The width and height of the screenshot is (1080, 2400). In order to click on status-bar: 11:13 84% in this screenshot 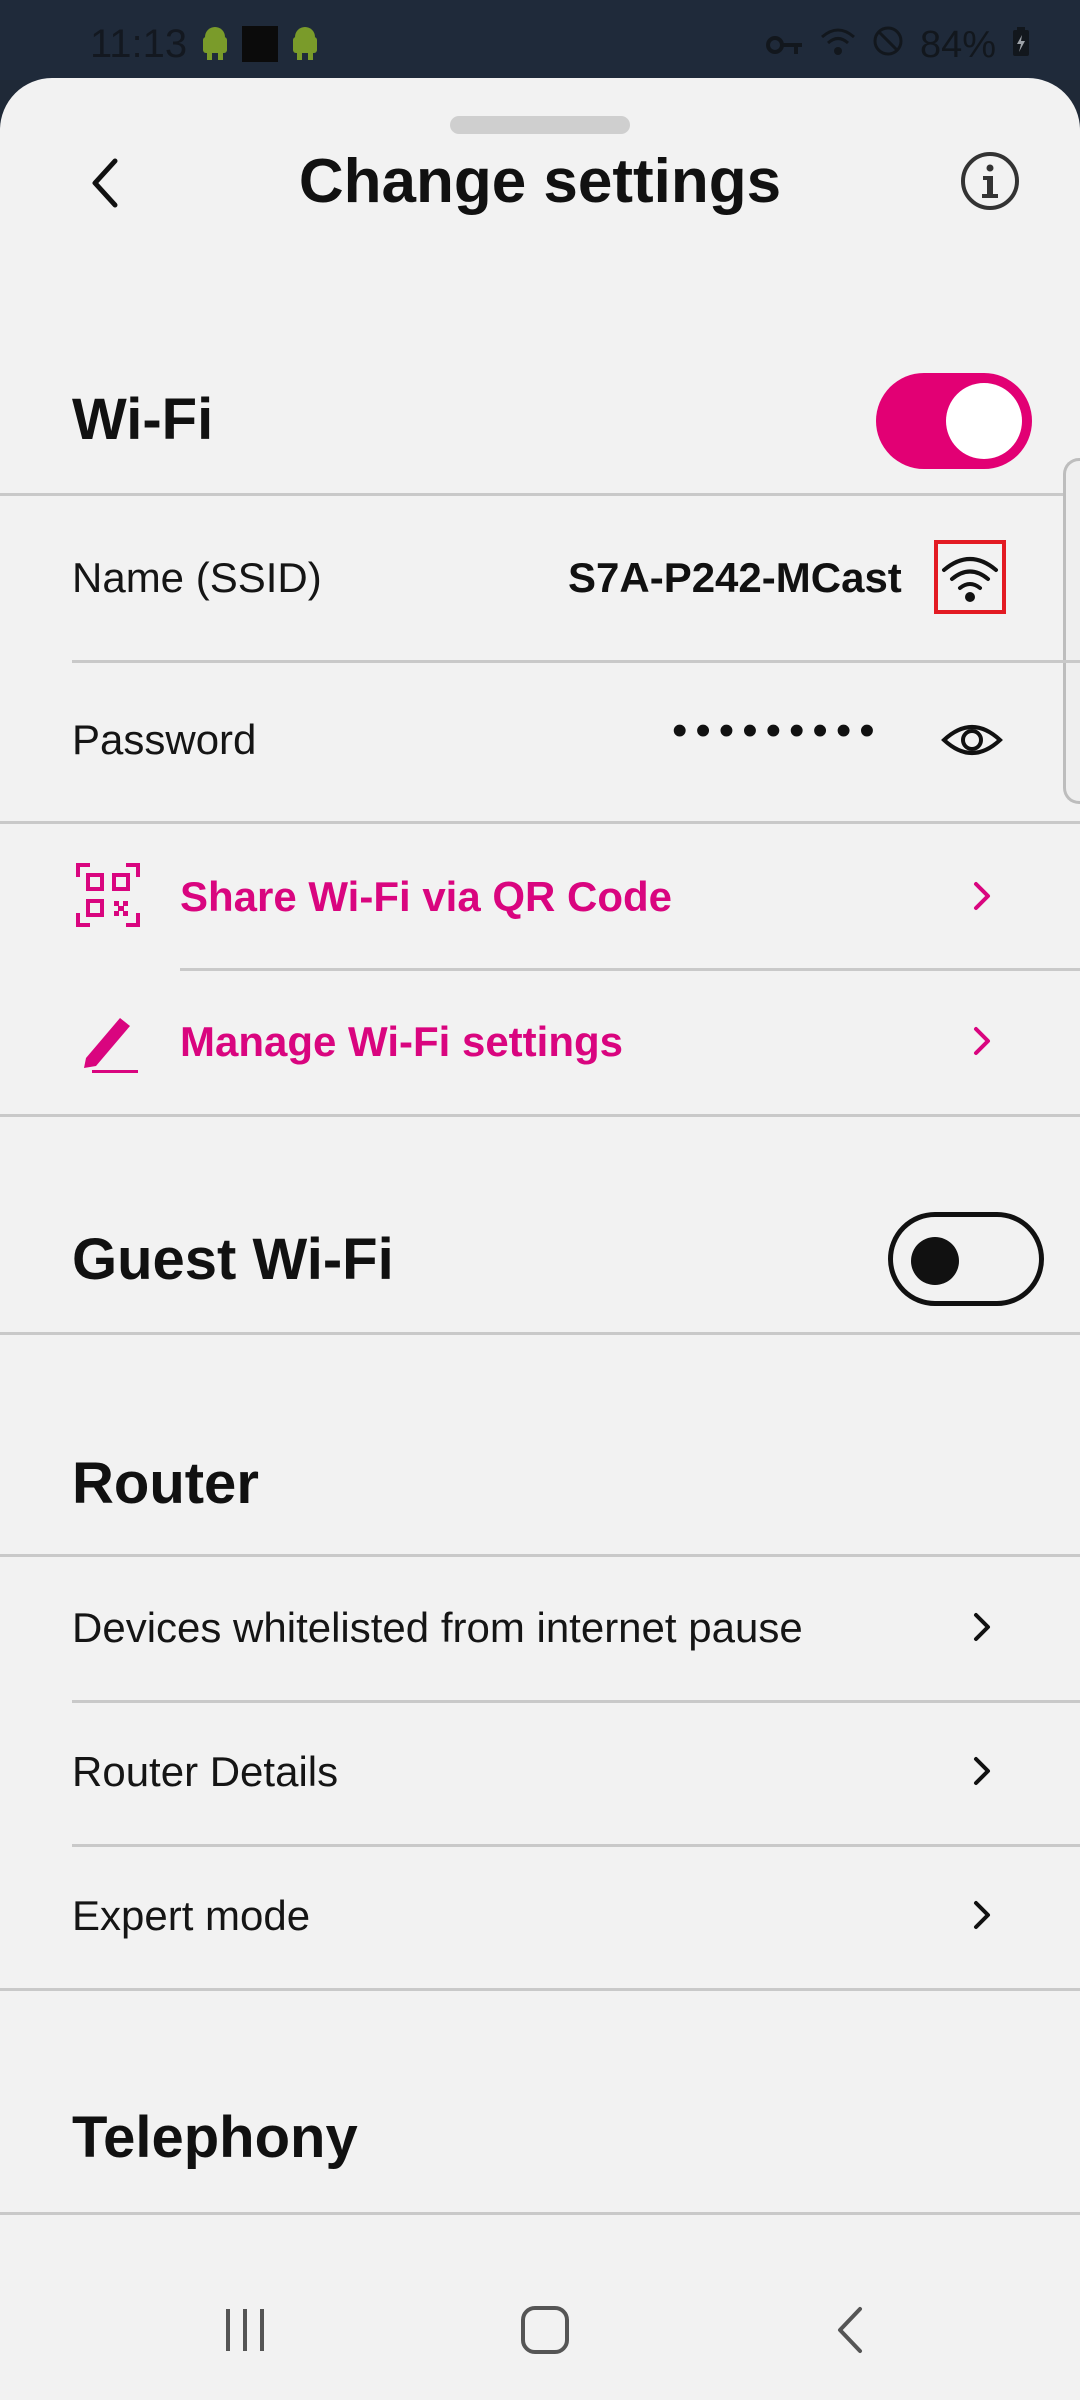, I will do `click(540, 40)`.